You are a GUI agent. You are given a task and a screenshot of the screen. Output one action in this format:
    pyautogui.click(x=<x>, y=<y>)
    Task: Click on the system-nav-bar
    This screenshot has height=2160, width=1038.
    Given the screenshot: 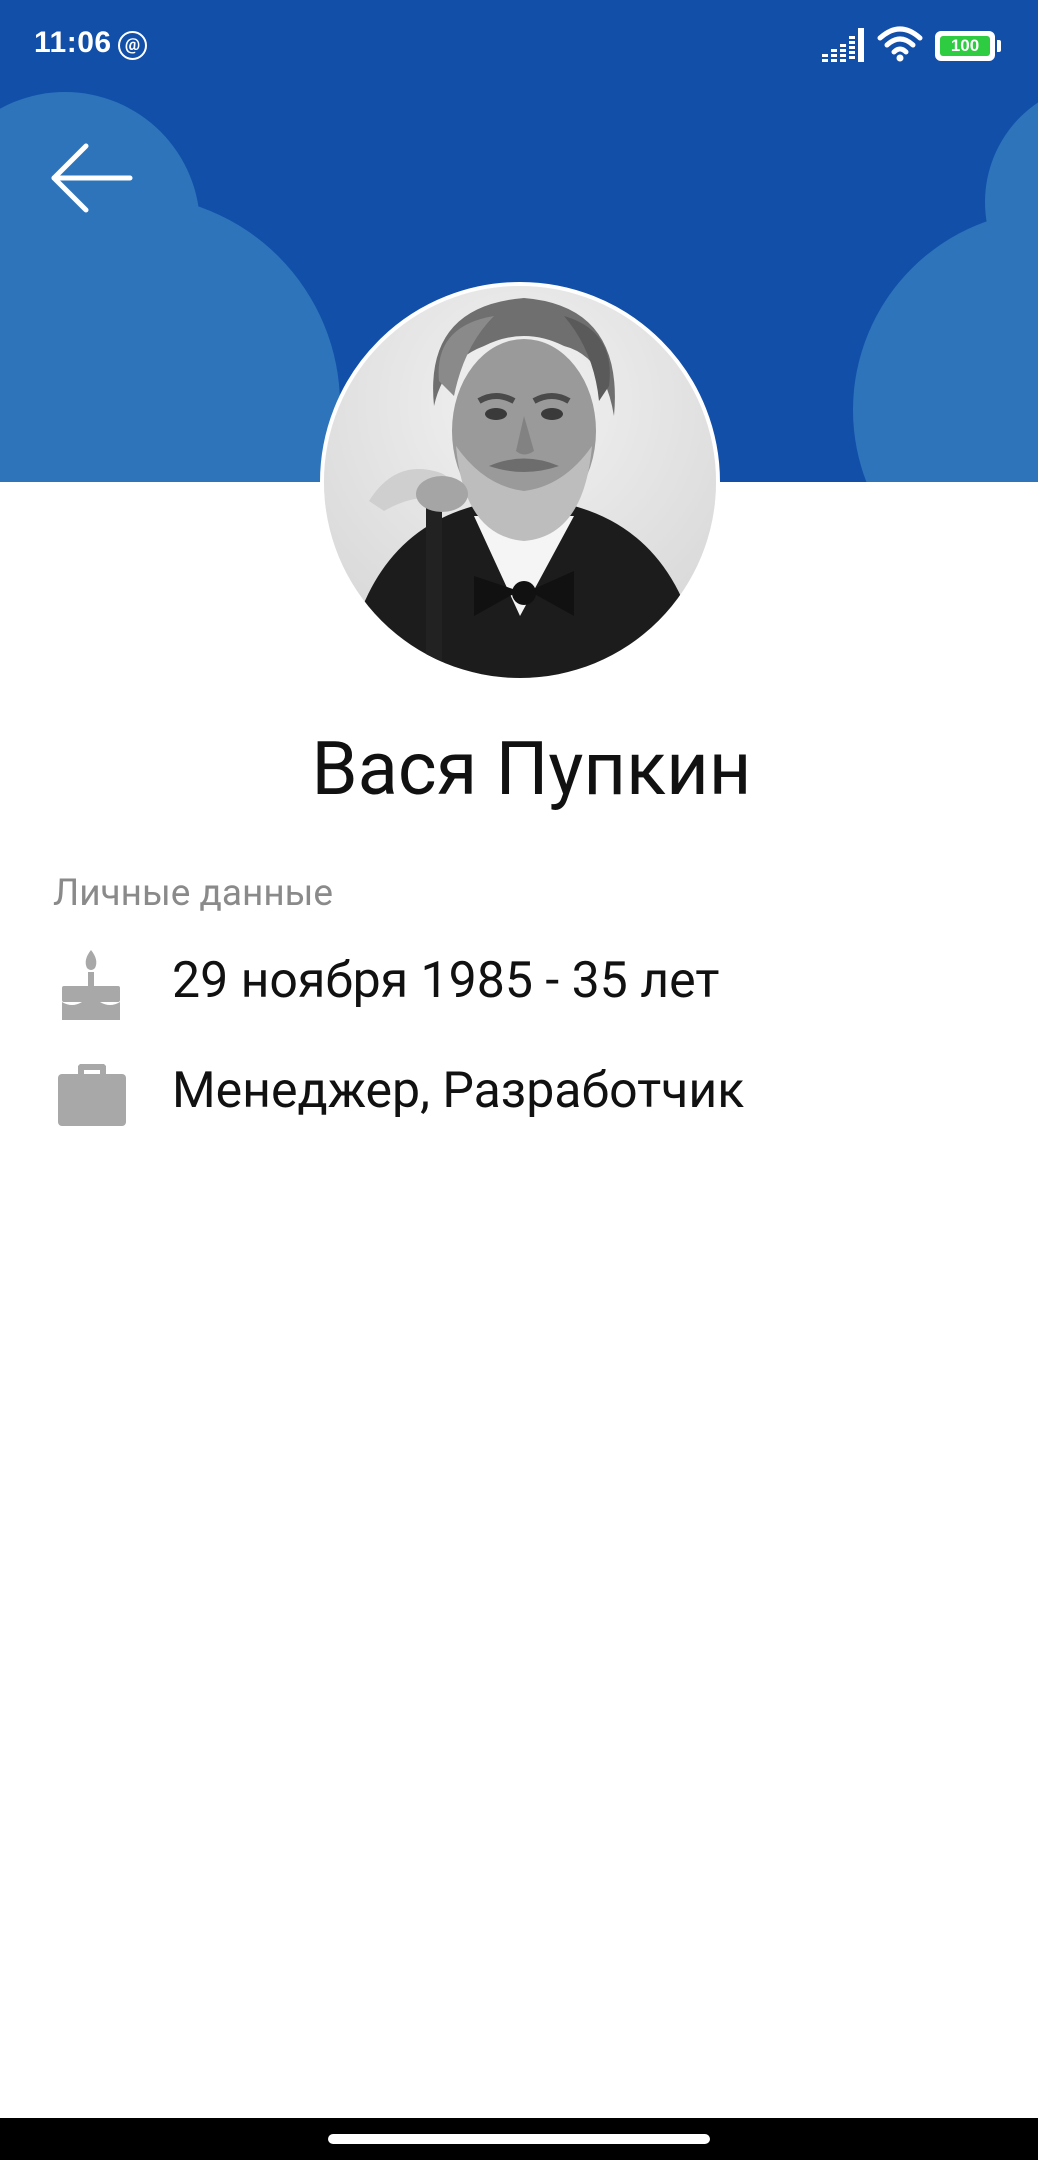 What is the action you would take?
    pyautogui.click(x=519, y=2139)
    